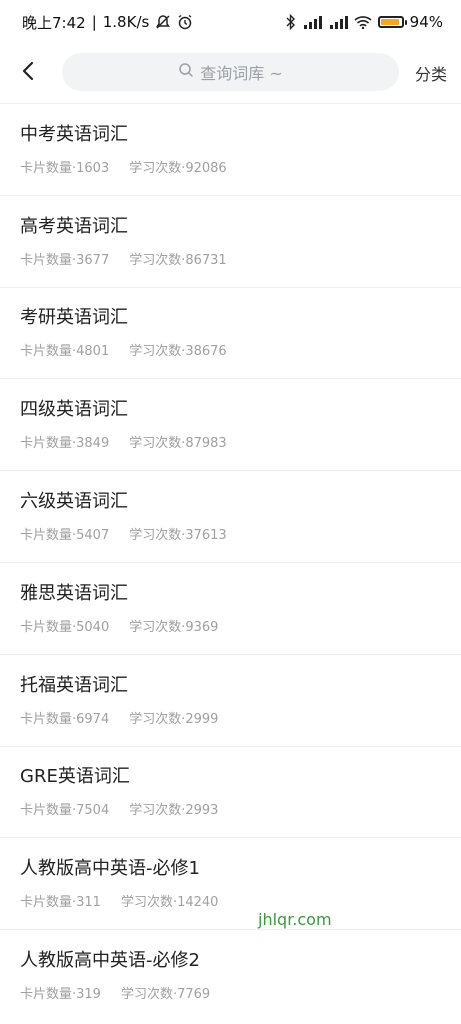 The width and height of the screenshot is (461, 1024). Describe the element at coordinates (426, 22) in the screenshot. I see `battery-percent: 94%` at that location.